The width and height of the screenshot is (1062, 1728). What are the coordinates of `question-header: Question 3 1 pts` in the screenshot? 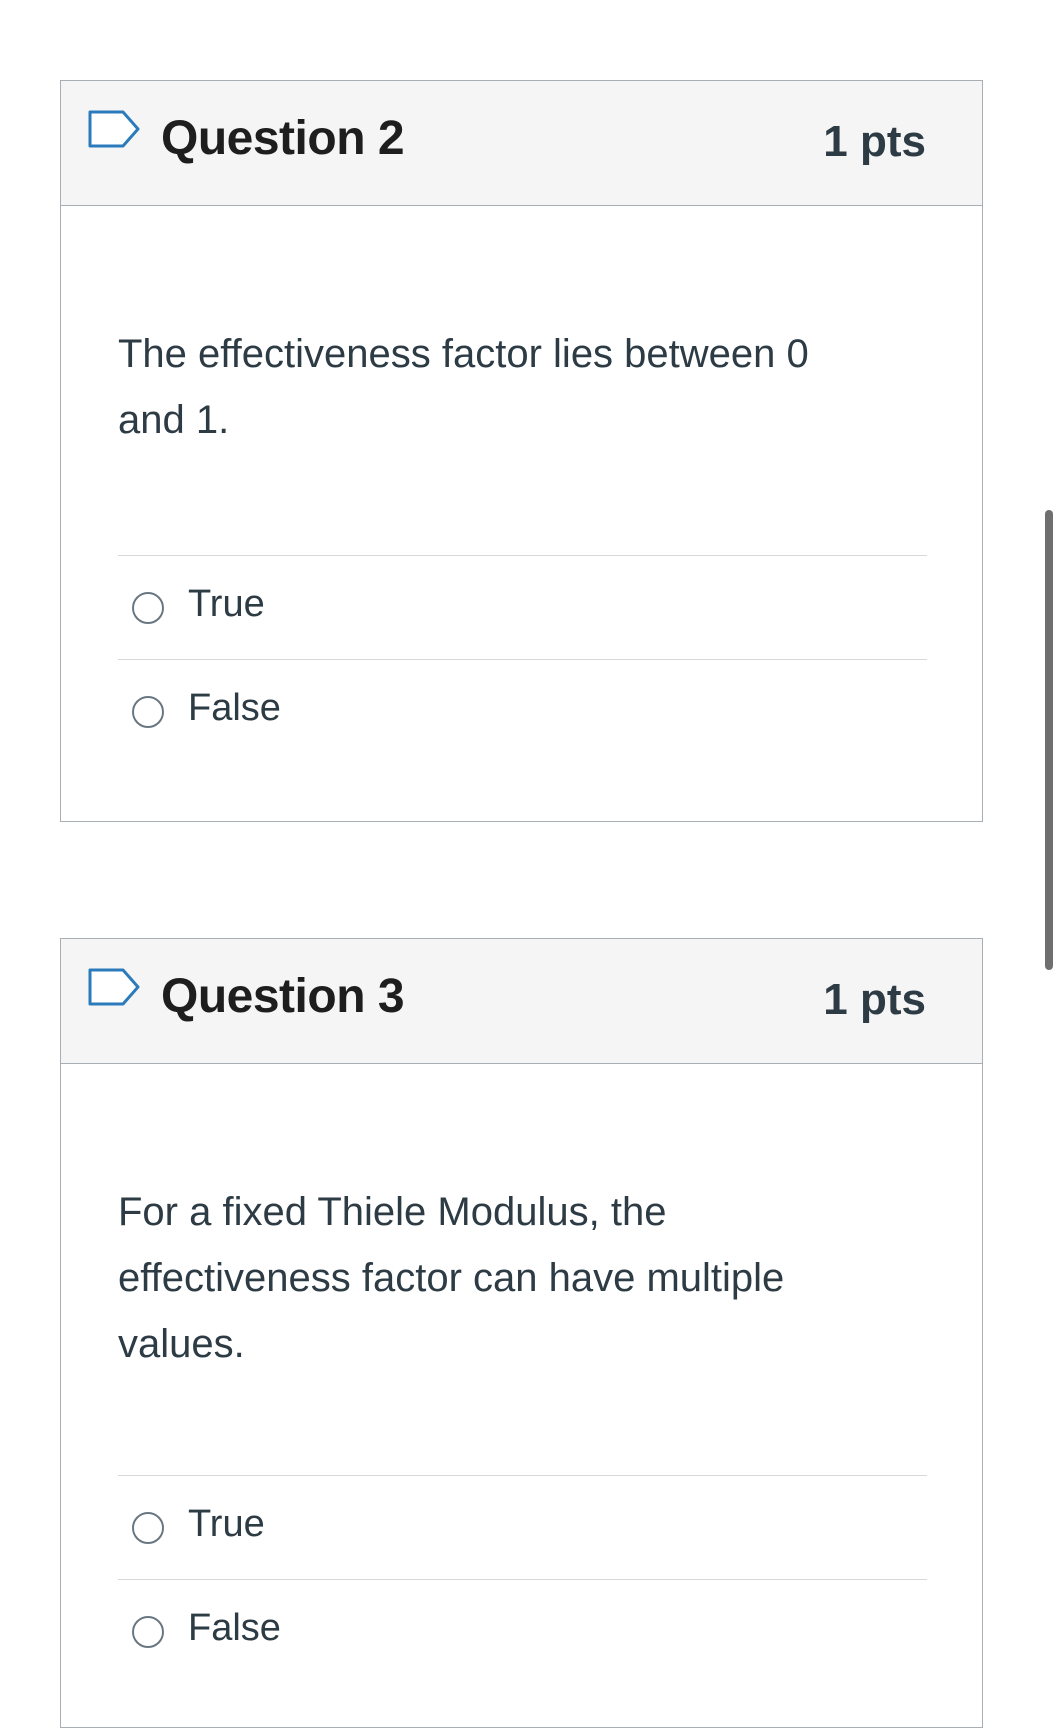 It's located at (521, 1001).